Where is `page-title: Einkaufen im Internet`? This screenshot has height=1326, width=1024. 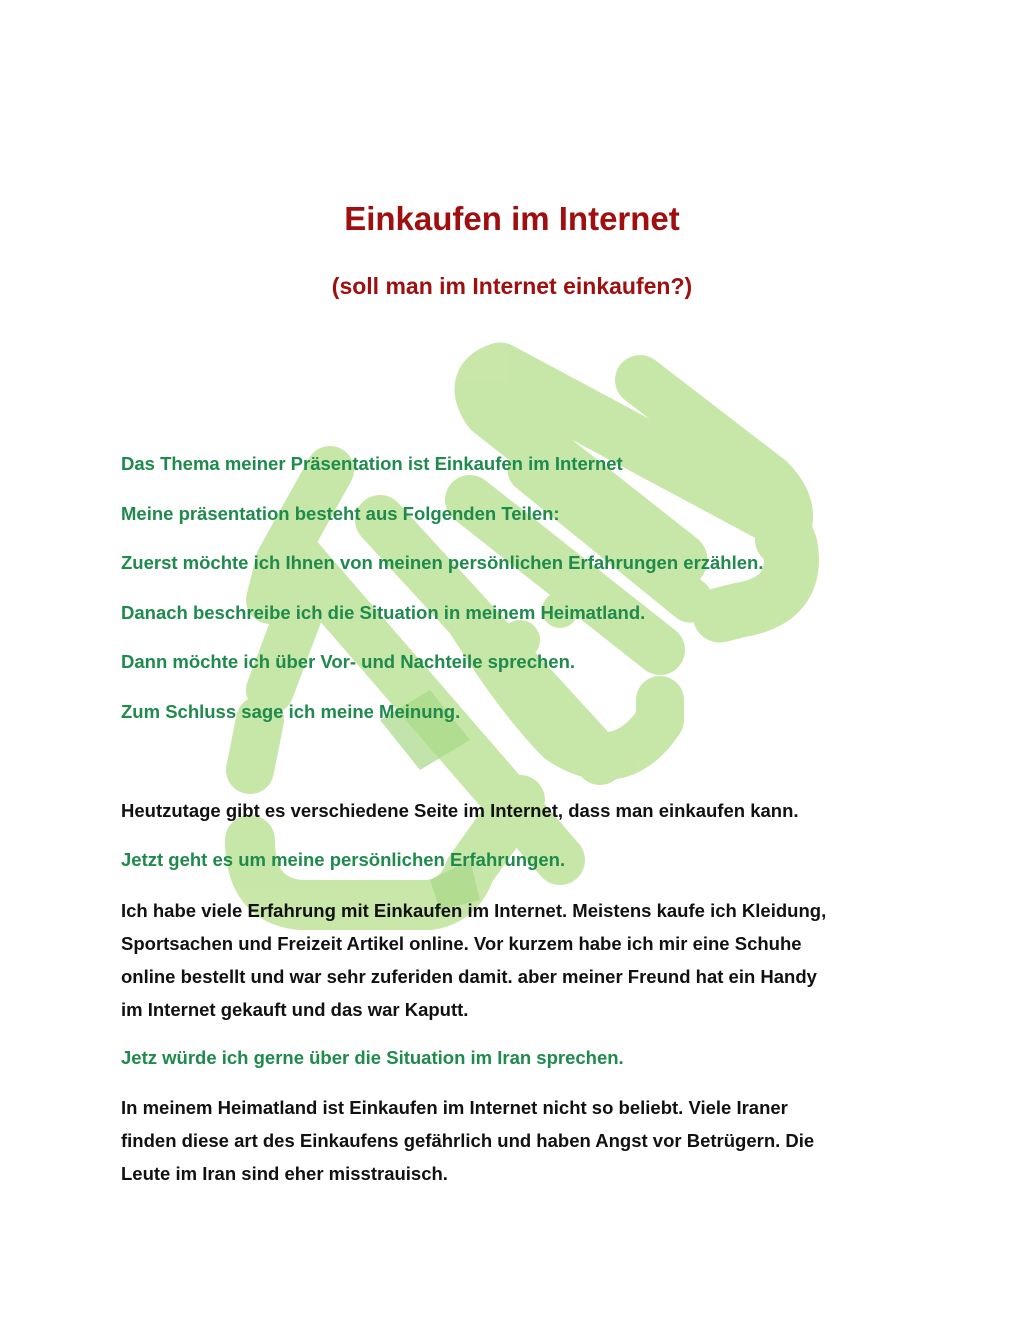
page-title: Einkaufen im Internet is located at coordinates (512, 218).